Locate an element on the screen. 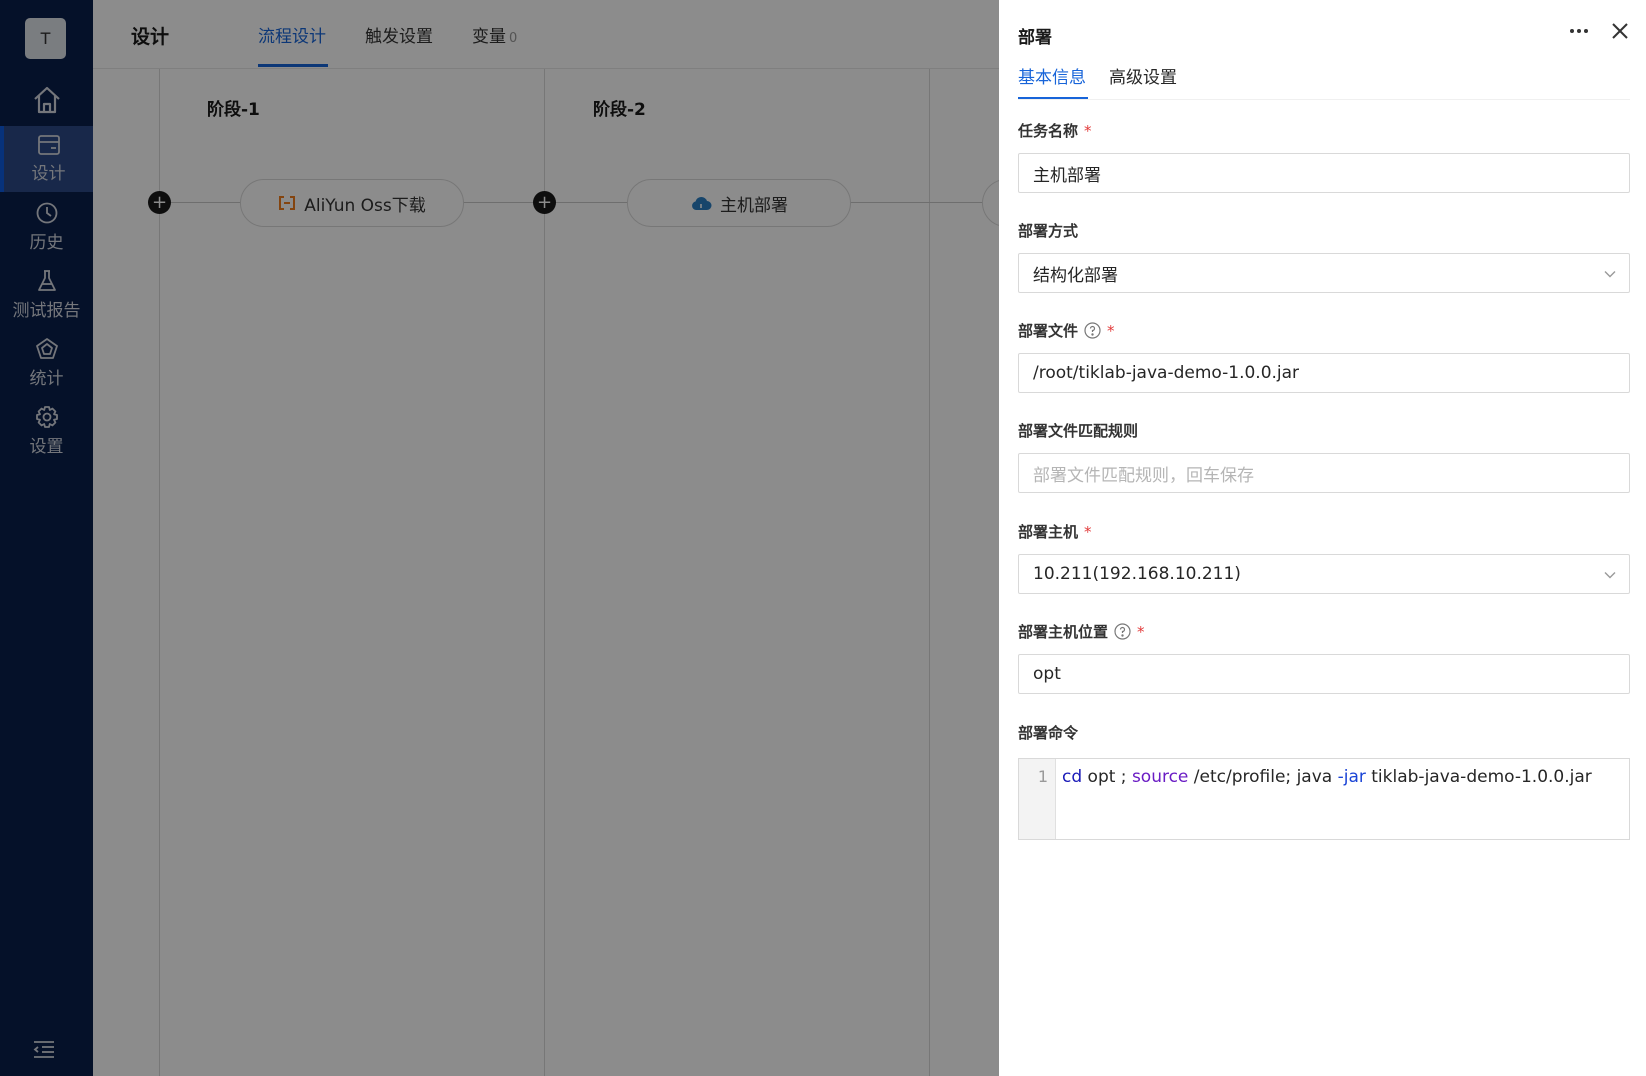  command-label: 部署命令 is located at coordinates (1048, 732).